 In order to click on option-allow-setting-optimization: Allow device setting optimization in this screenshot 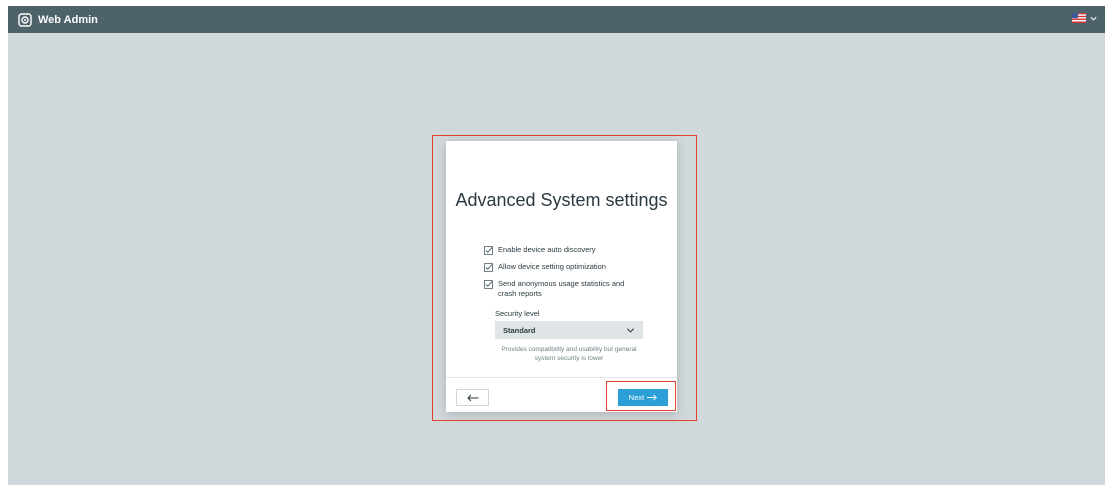, I will do `click(564, 267)`.